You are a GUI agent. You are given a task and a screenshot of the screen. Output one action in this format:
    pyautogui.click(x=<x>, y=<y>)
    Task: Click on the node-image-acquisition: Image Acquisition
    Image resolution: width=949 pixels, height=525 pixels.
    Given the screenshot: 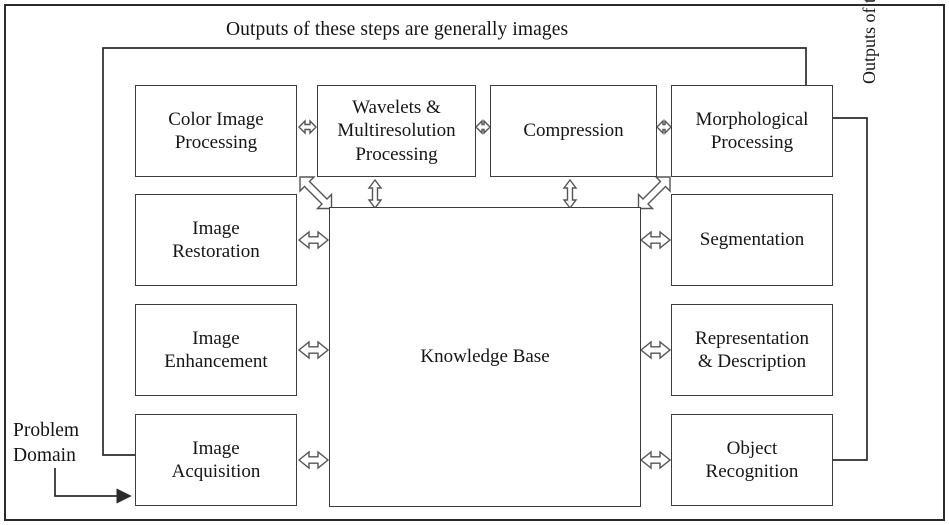 What is the action you would take?
    pyautogui.click(x=216, y=460)
    